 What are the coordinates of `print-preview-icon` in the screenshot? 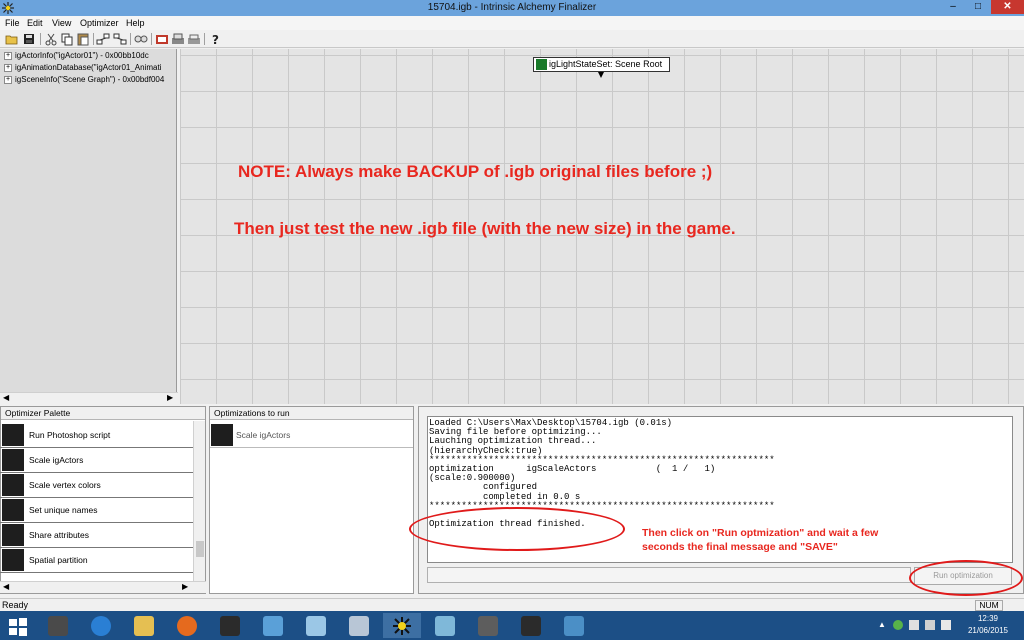 It's located at (194, 39).